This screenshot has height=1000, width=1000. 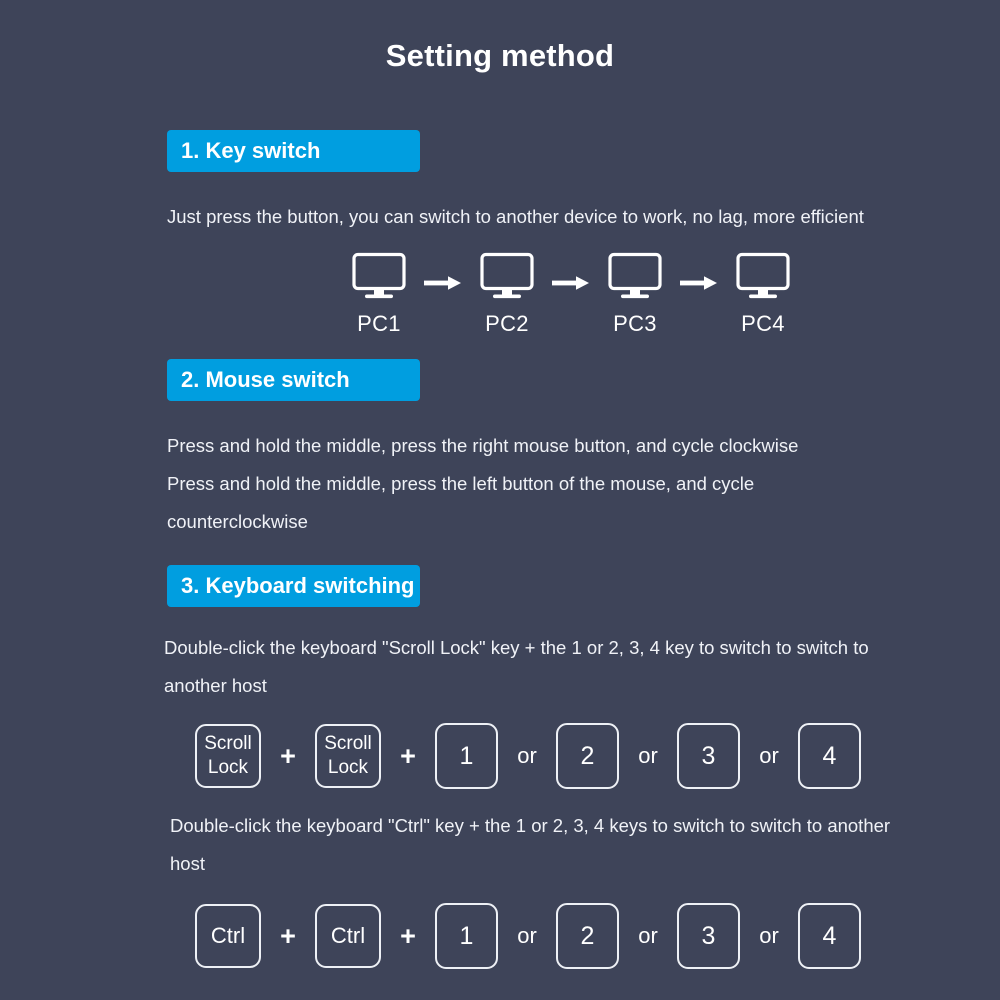 I want to click on pc-node-1: PC1, so click(x=379, y=294).